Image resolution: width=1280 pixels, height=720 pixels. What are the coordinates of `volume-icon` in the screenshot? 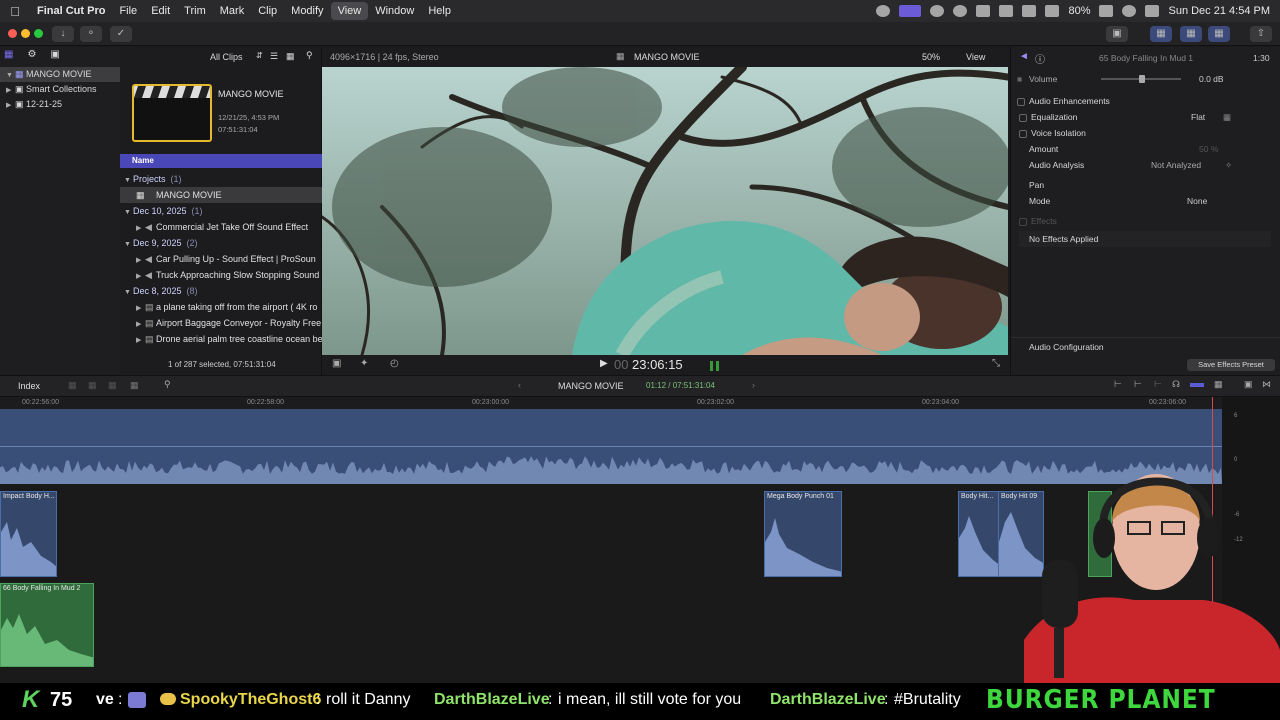 It's located at (983, 11).